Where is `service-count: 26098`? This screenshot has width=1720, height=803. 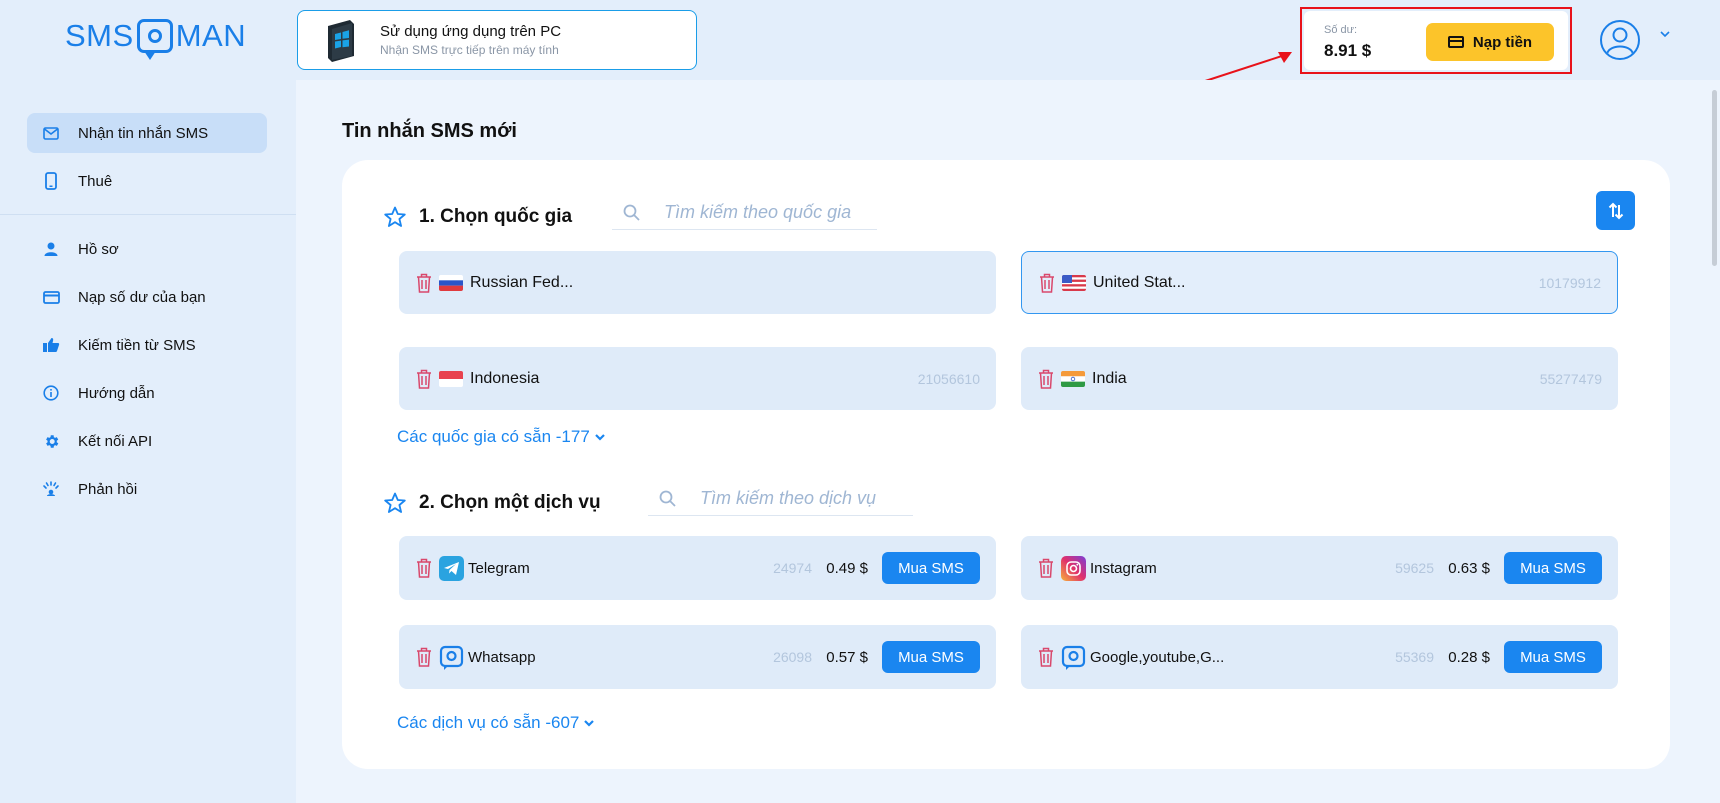 service-count: 26098 is located at coordinates (792, 657).